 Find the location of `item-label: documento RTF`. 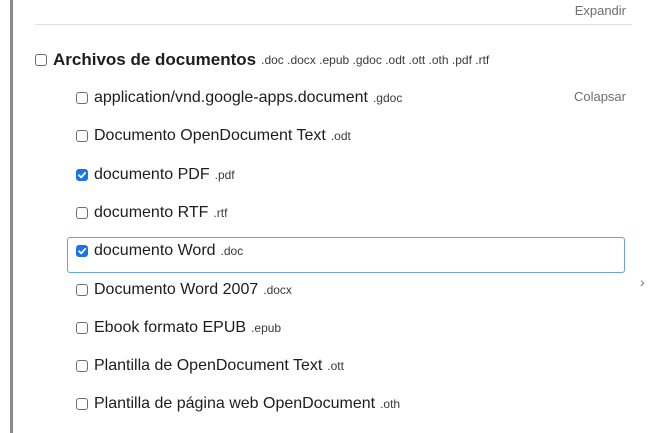

item-label: documento RTF is located at coordinates (151, 212).